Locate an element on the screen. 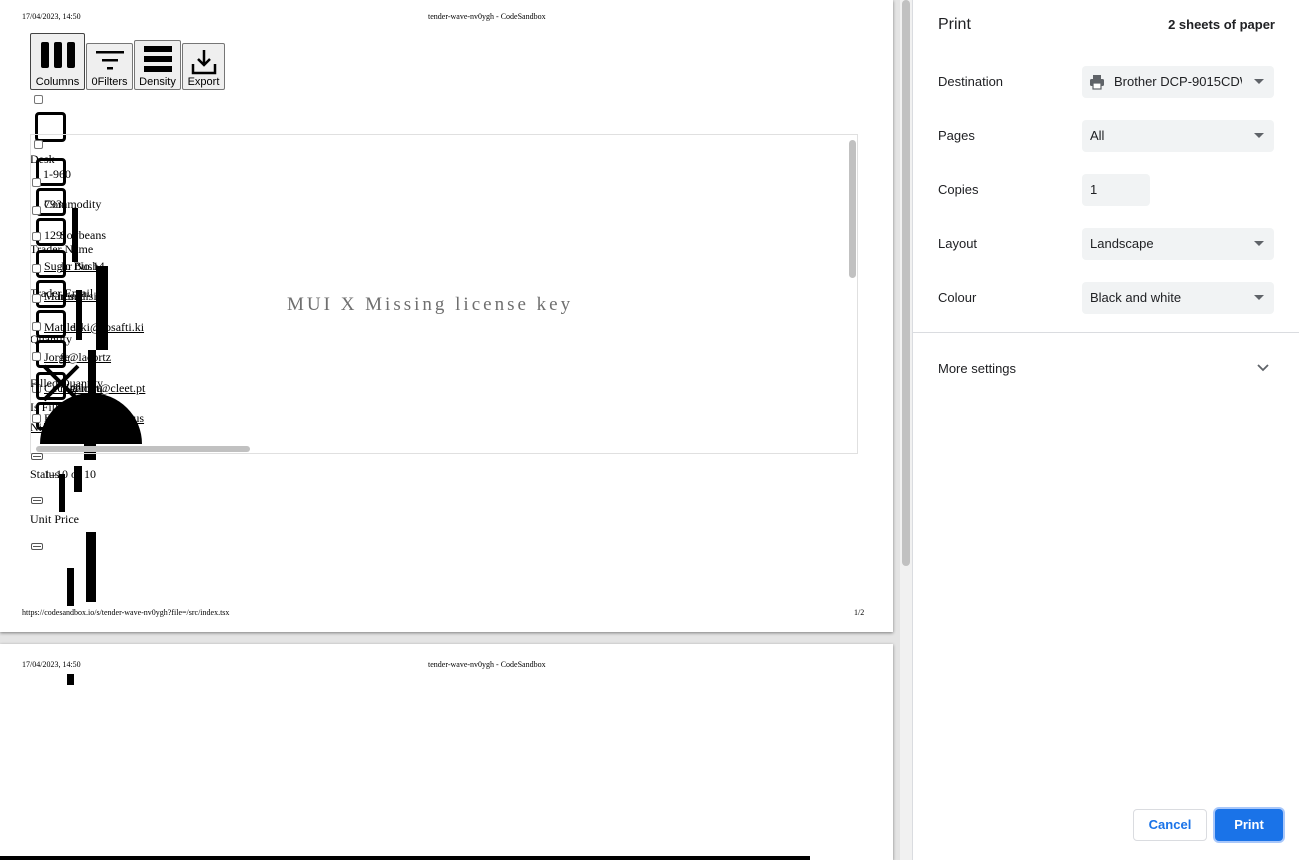 The width and height of the screenshot is (1299, 860). copies-value: 1 is located at coordinates (1094, 189).